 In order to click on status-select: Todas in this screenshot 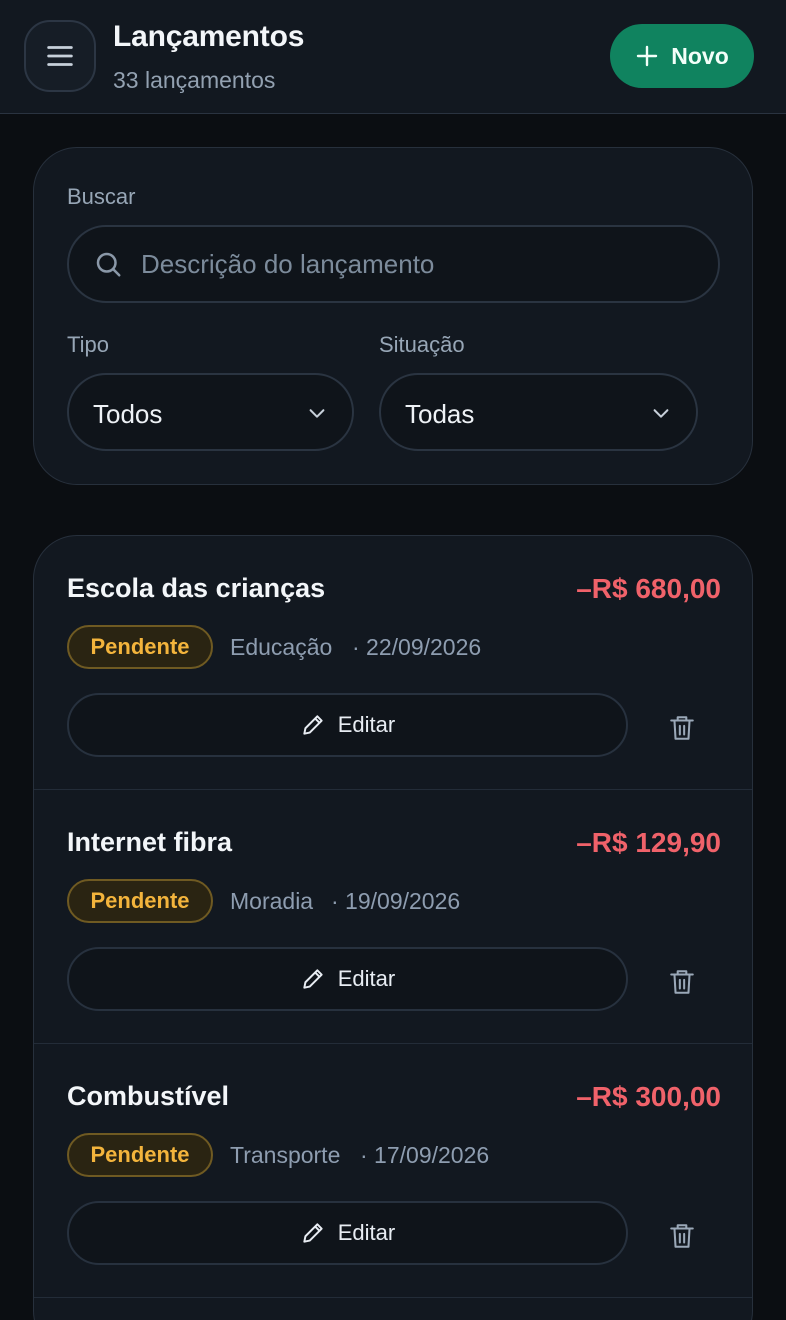, I will do `click(538, 412)`.